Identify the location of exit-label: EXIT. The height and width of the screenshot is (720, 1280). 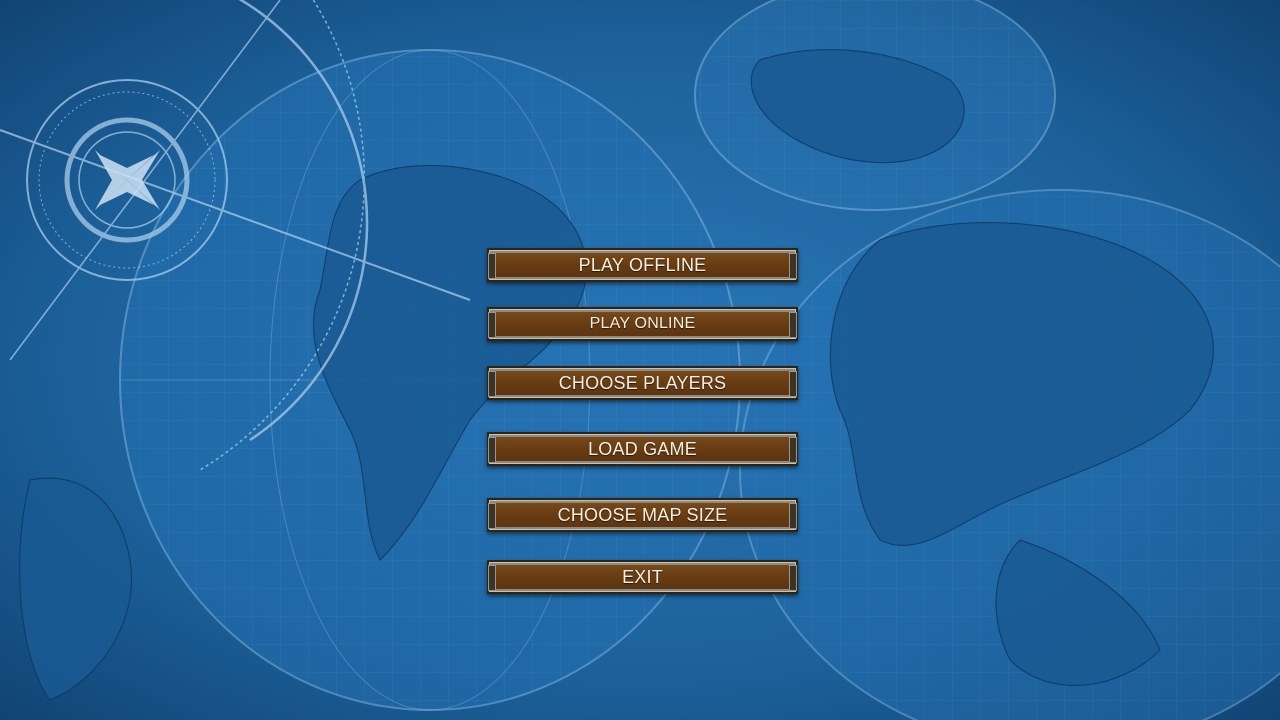
(642, 576).